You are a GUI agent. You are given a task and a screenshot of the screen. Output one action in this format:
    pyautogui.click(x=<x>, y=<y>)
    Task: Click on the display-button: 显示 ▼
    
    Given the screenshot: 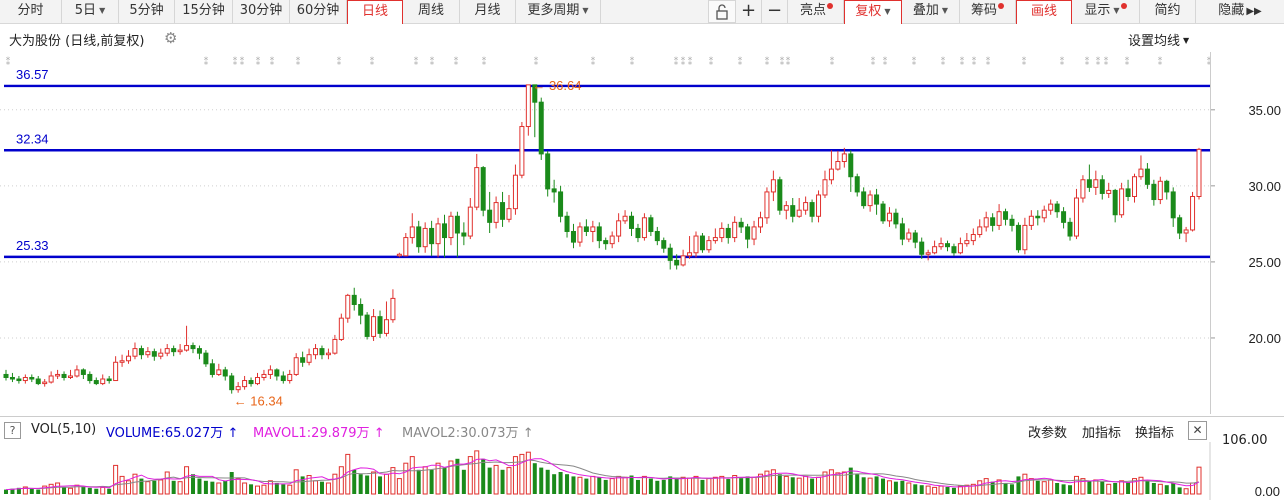 What is the action you would take?
    pyautogui.click(x=1106, y=11)
    